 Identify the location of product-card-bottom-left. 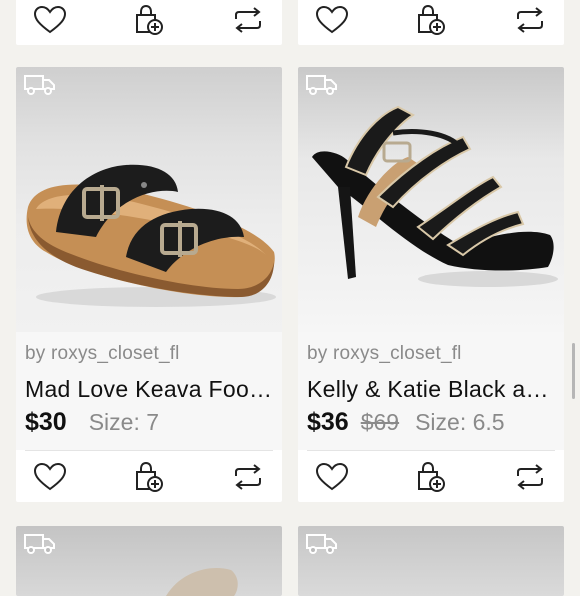
(149, 561).